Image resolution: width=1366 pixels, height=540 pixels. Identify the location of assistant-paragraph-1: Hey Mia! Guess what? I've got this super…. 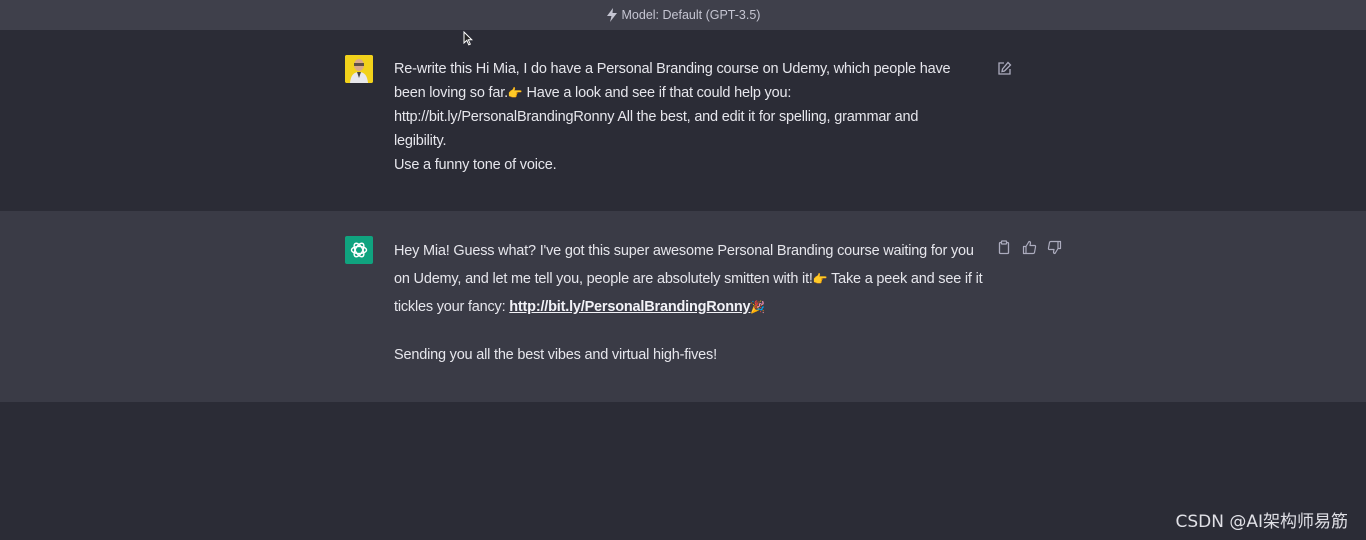
(689, 279).